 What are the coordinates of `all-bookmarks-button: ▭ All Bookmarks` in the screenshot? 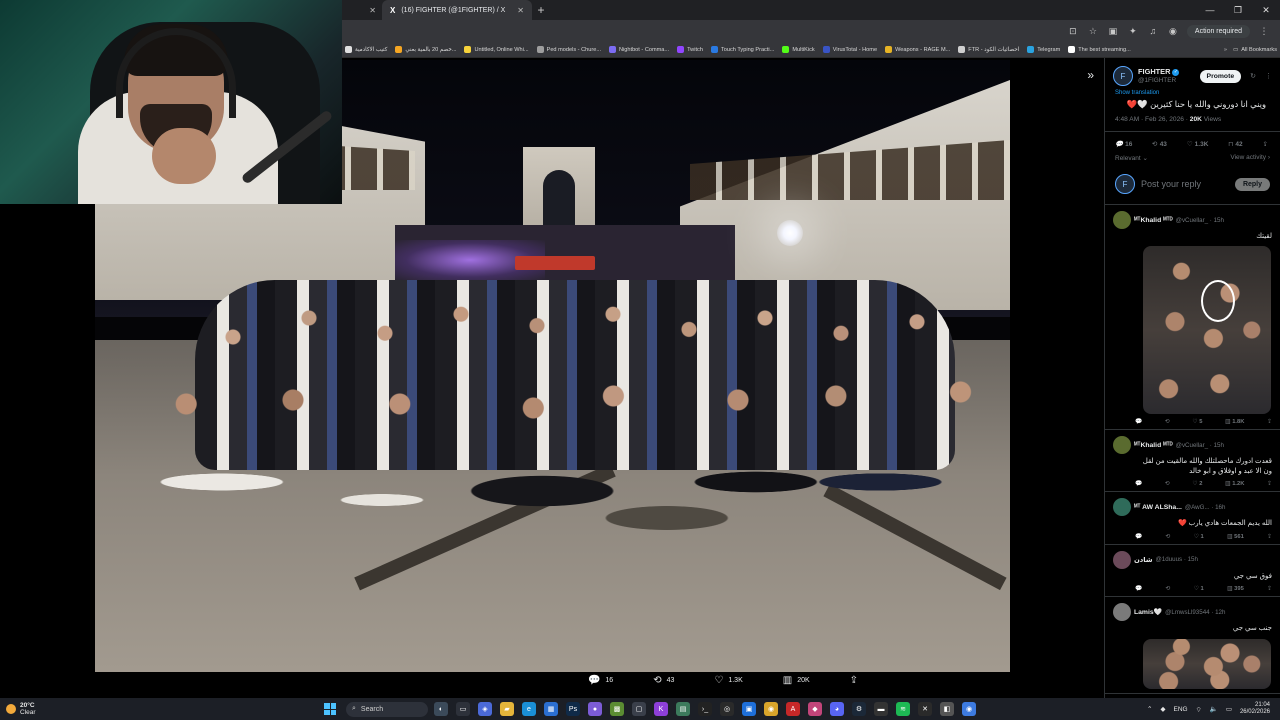 It's located at (1255, 50).